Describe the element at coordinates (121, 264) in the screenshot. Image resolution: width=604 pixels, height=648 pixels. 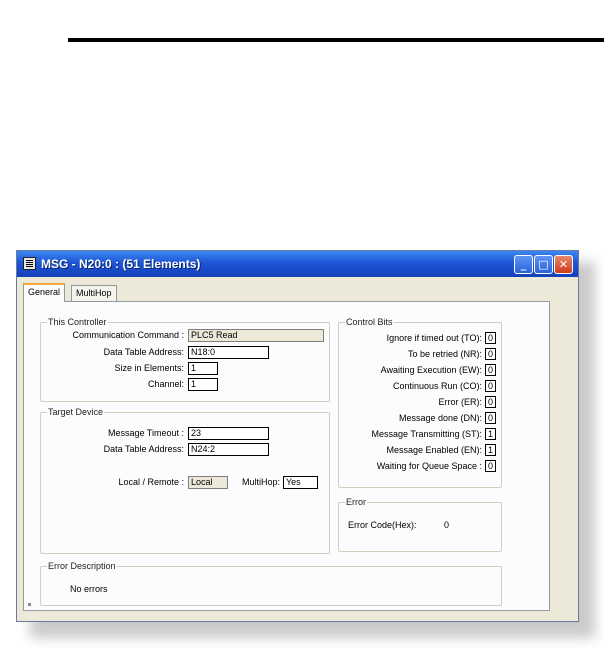
I see `window-title: MSG - N20:0 : (51 Elements)` at that location.